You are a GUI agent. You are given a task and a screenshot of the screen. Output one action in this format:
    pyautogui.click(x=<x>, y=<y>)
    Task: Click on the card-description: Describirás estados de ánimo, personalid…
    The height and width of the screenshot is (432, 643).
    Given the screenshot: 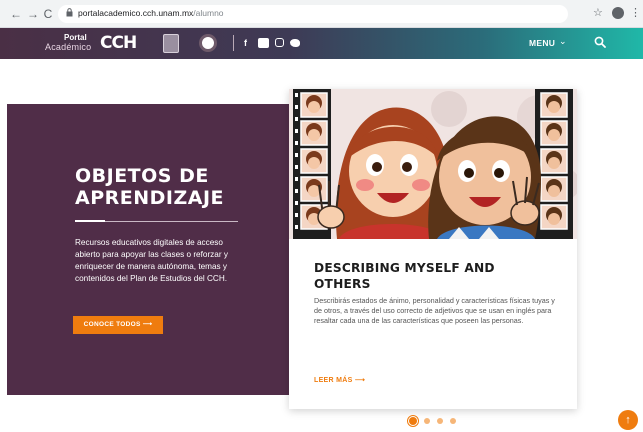 What is the action you would take?
    pyautogui.click(x=434, y=310)
    